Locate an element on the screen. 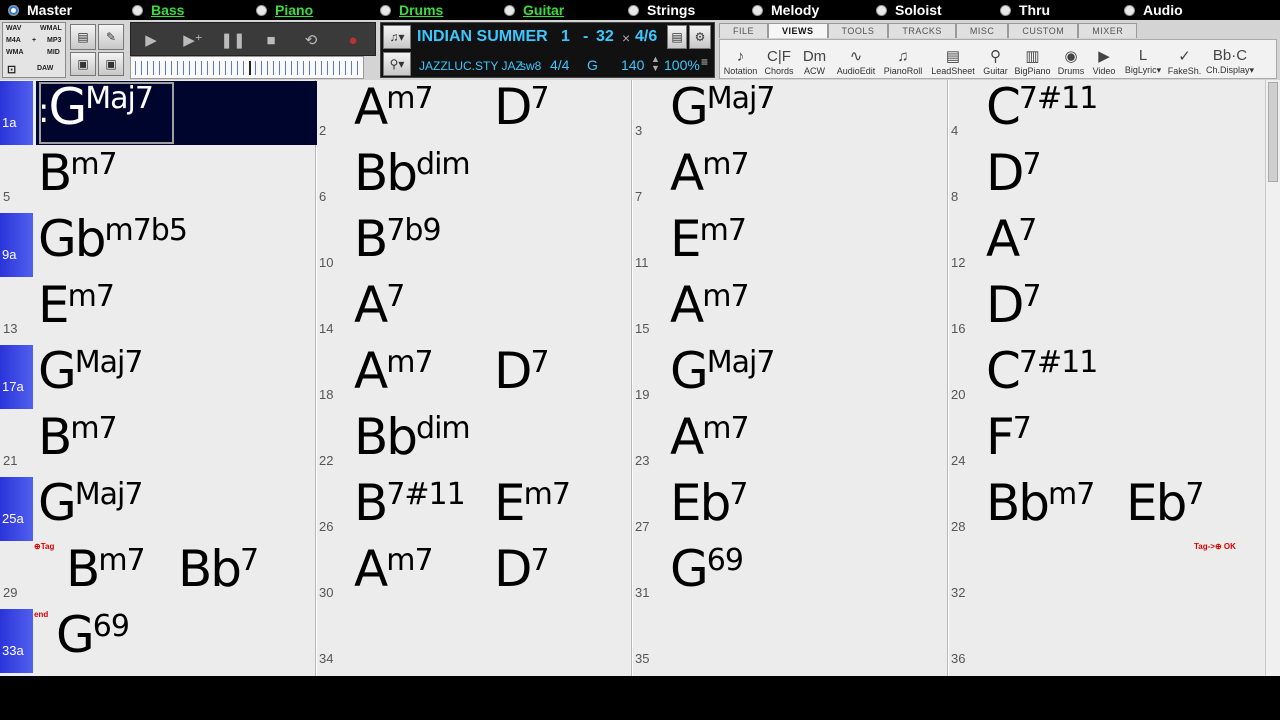  chord-symbol: G69 is located at coordinates (707, 569).